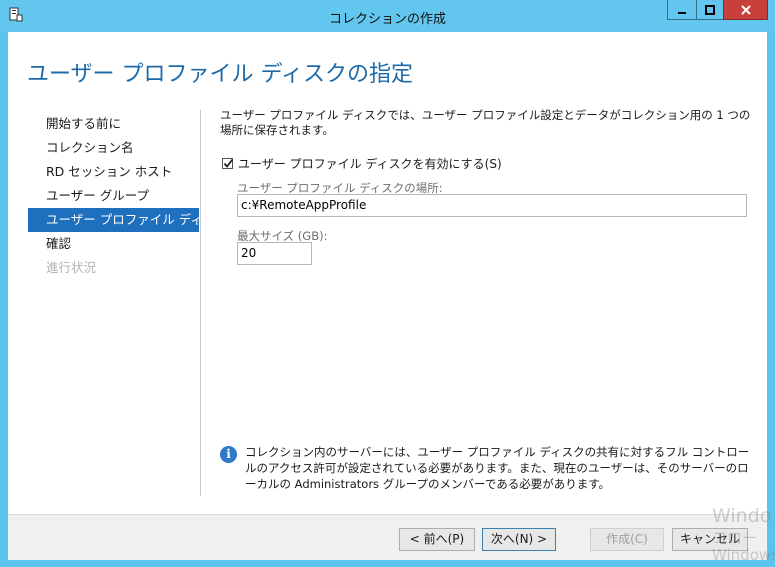 The image size is (775, 567). I want to click on close-button, so click(745, 10).